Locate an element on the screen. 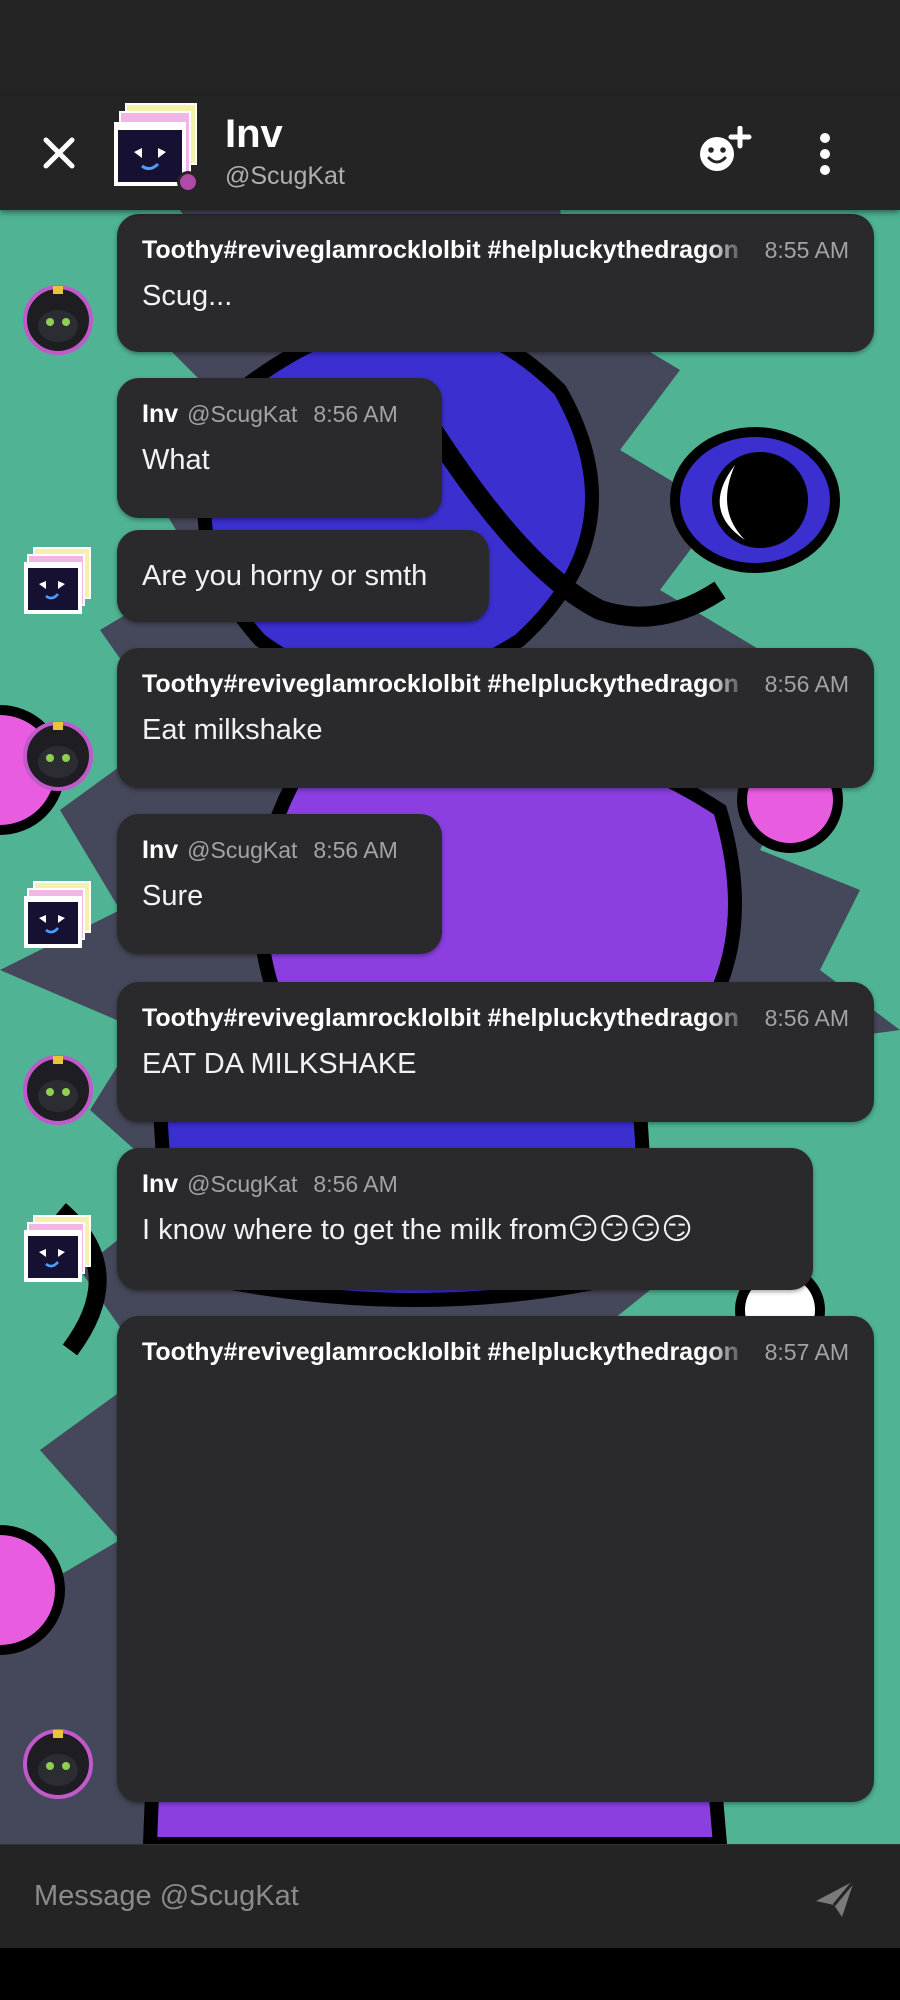  message-bubble: Are you horny or smth is located at coordinates (303, 576).